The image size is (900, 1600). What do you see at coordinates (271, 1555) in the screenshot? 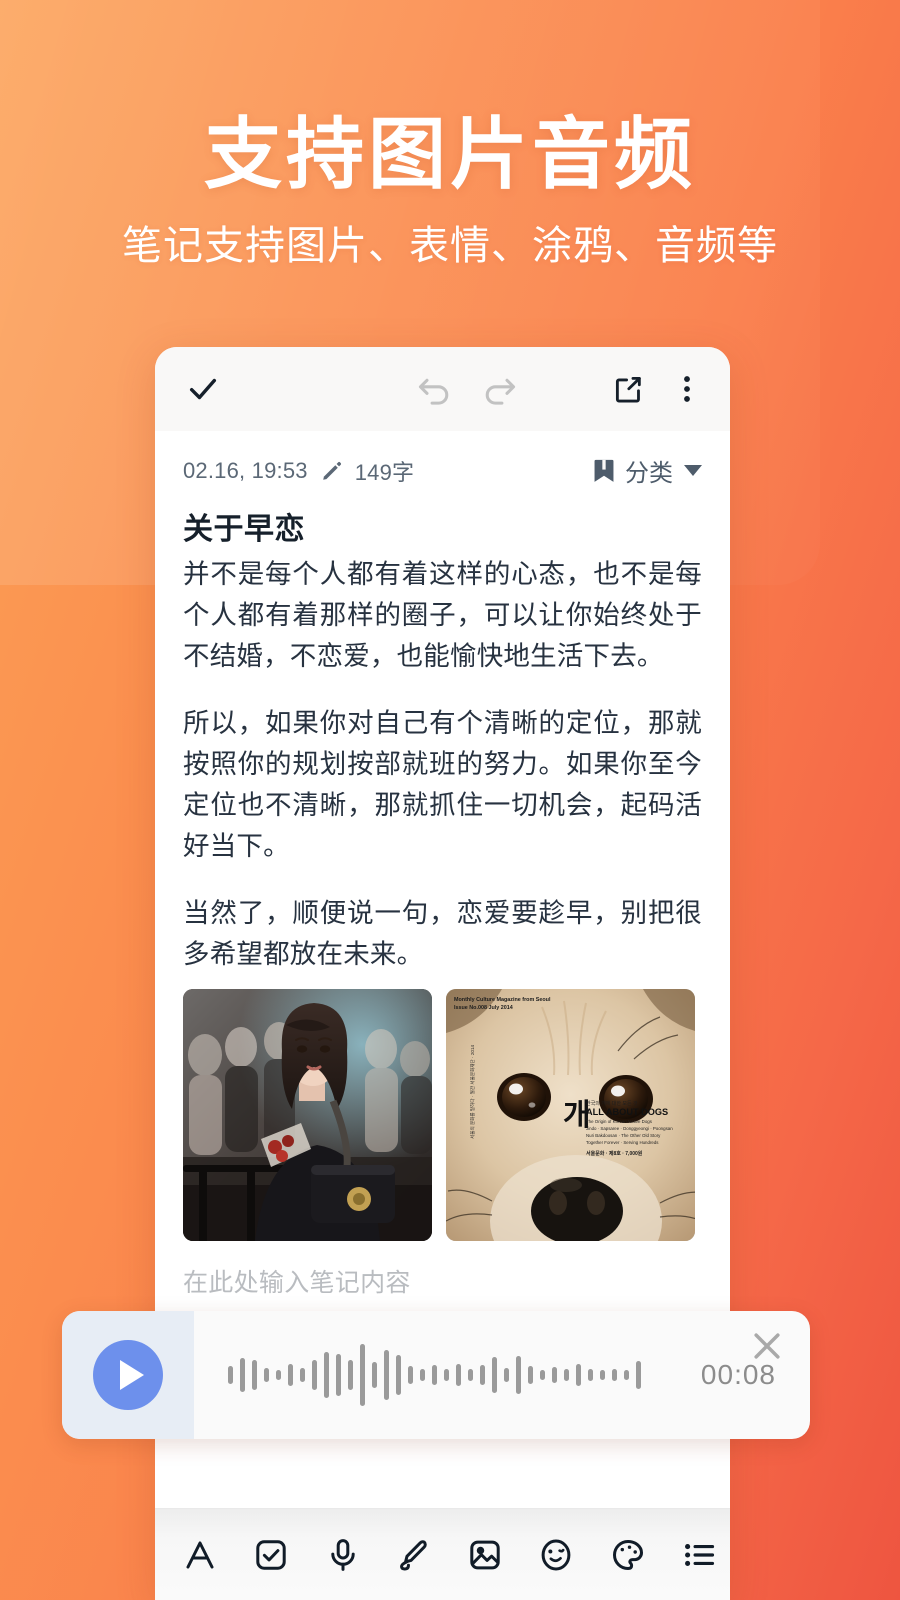
I see `checkbox-icon` at bounding box center [271, 1555].